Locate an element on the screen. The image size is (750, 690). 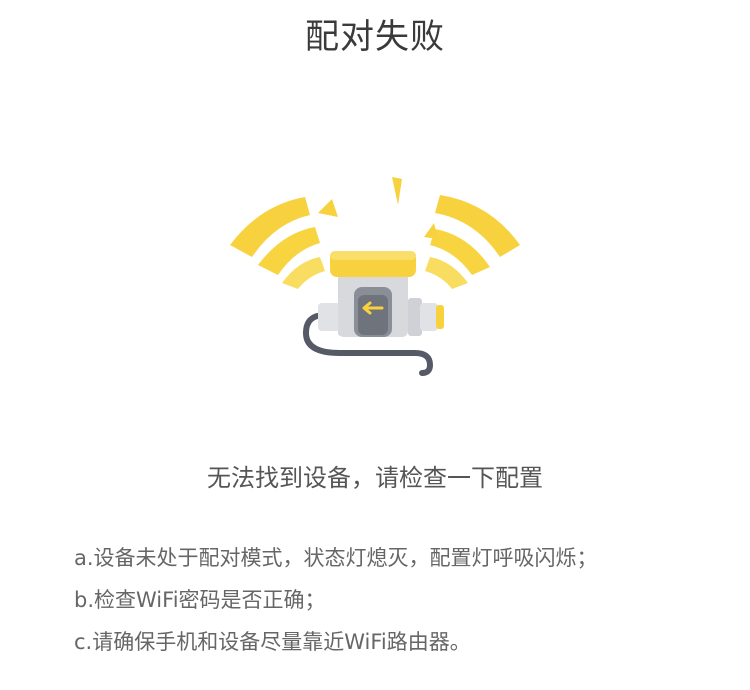
device-signal-icon is located at coordinates (375, 276).